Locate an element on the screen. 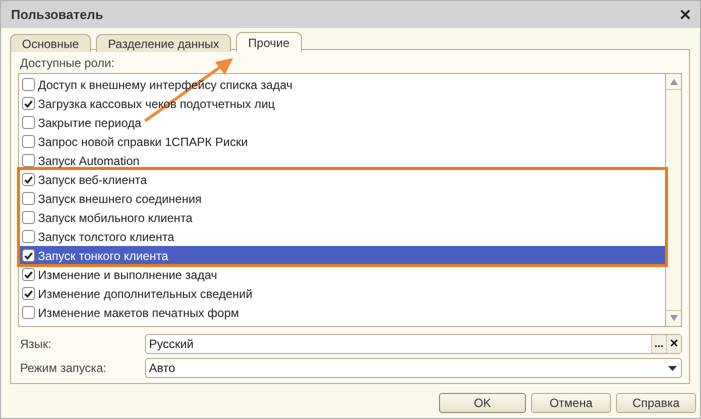  dropdown-icon is located at coordinates (672, 368).